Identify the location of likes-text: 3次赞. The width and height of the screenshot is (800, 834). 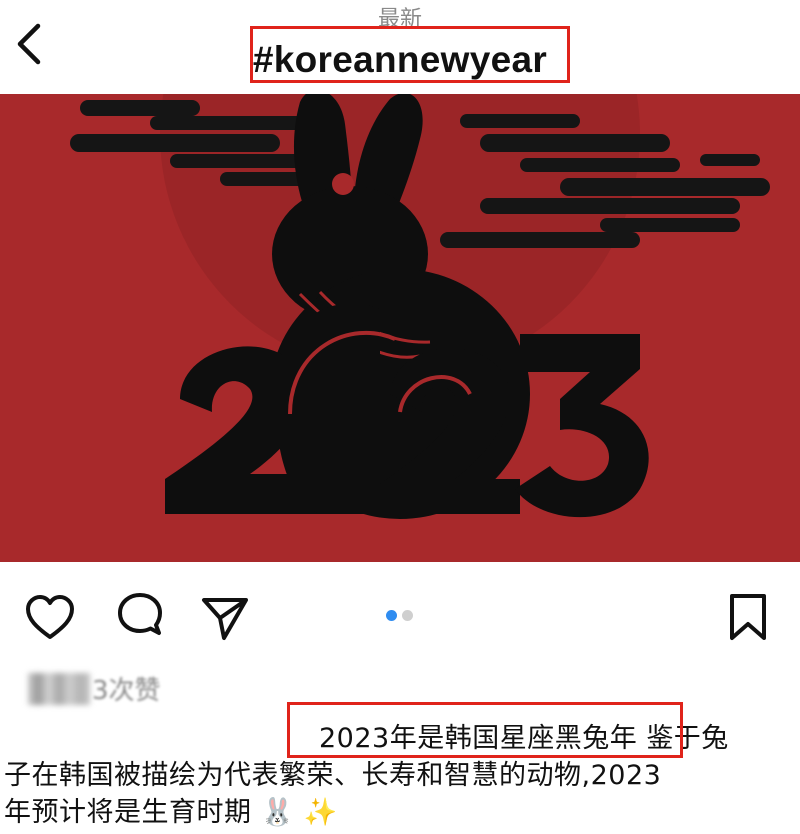
(126, 691).